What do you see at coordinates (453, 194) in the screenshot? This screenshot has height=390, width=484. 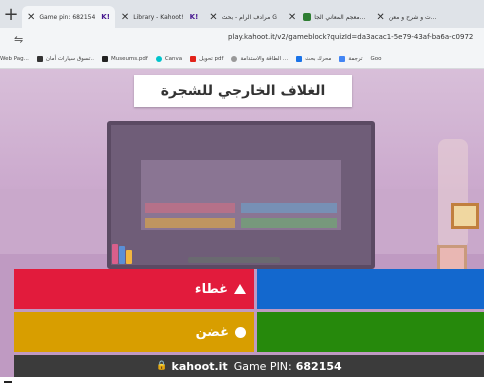 I see `lamp-illustration` at bounding box center [453, 194].